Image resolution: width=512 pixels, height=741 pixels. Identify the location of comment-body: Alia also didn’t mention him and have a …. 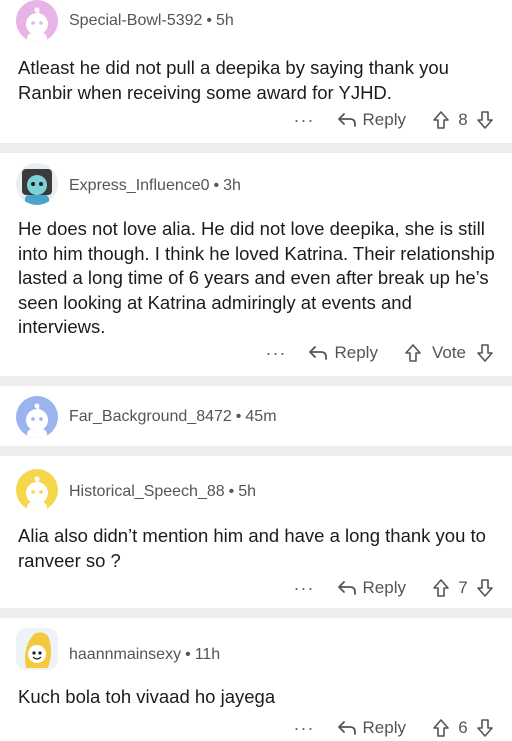
(252, 548).